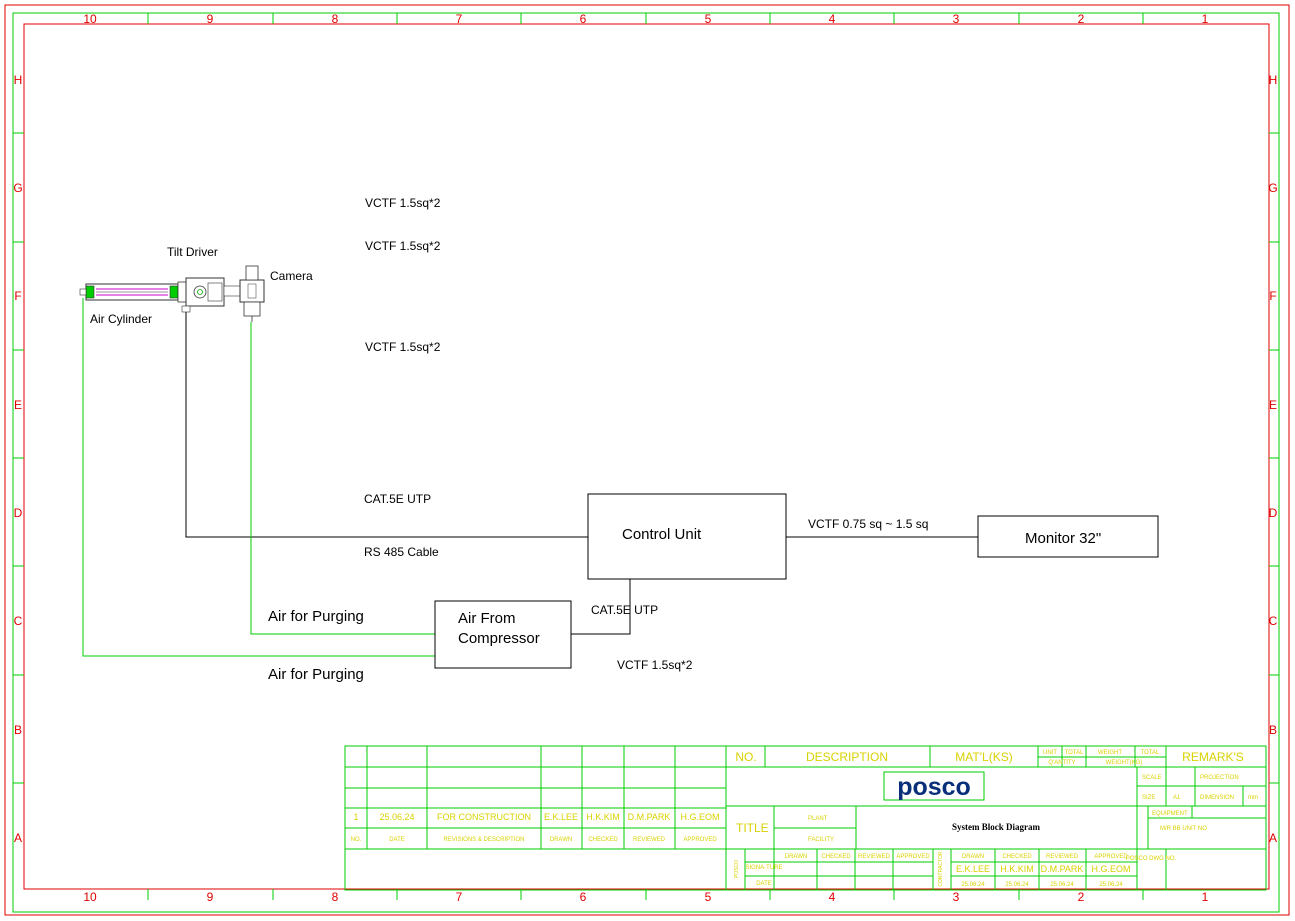 The image size is (1295, 921). What do you see at coordinates (1017, 857) in the screenshot?
I see `contractor-header-checked: CHECKED` at bounding box center [1017, 857].